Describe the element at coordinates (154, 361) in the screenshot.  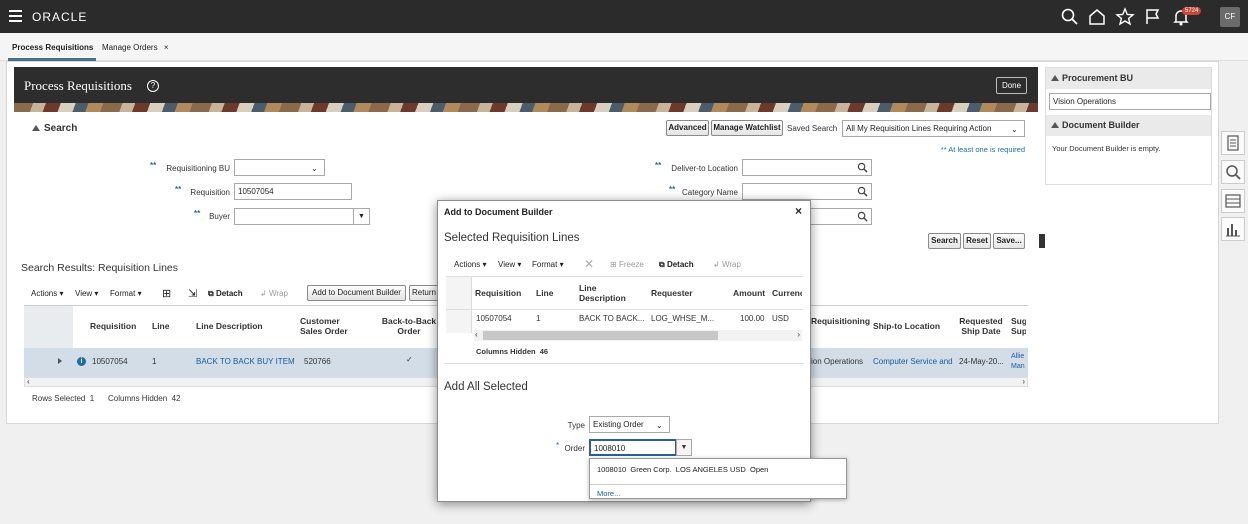
I see `cell-line: 1` at that location.